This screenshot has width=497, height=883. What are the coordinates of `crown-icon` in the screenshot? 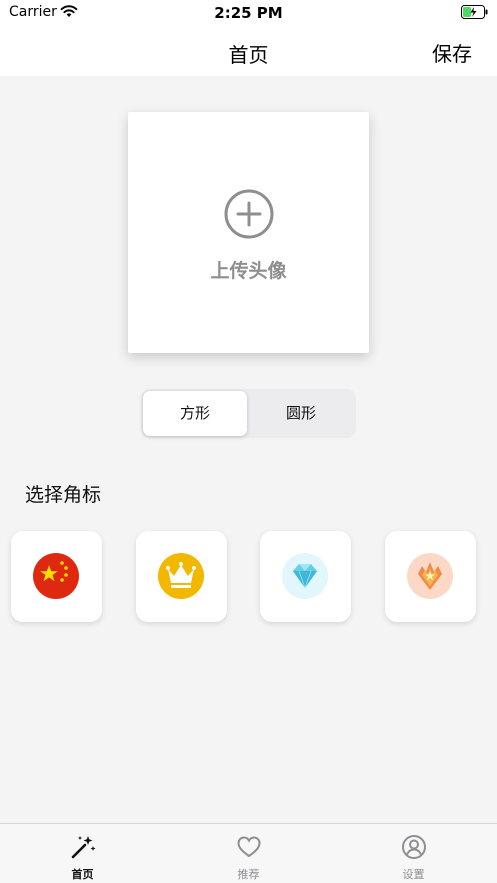 It's located at (181, 576).